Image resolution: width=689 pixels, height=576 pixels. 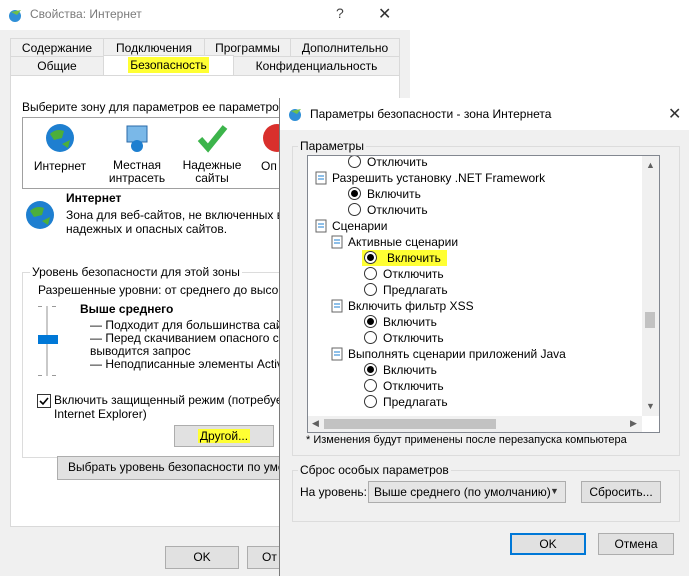 What do you see at coordinates (411, 306) in the screenshot?
I see `tree-item-label: Включить фильтр XSS` at bounding box center [411, 306].